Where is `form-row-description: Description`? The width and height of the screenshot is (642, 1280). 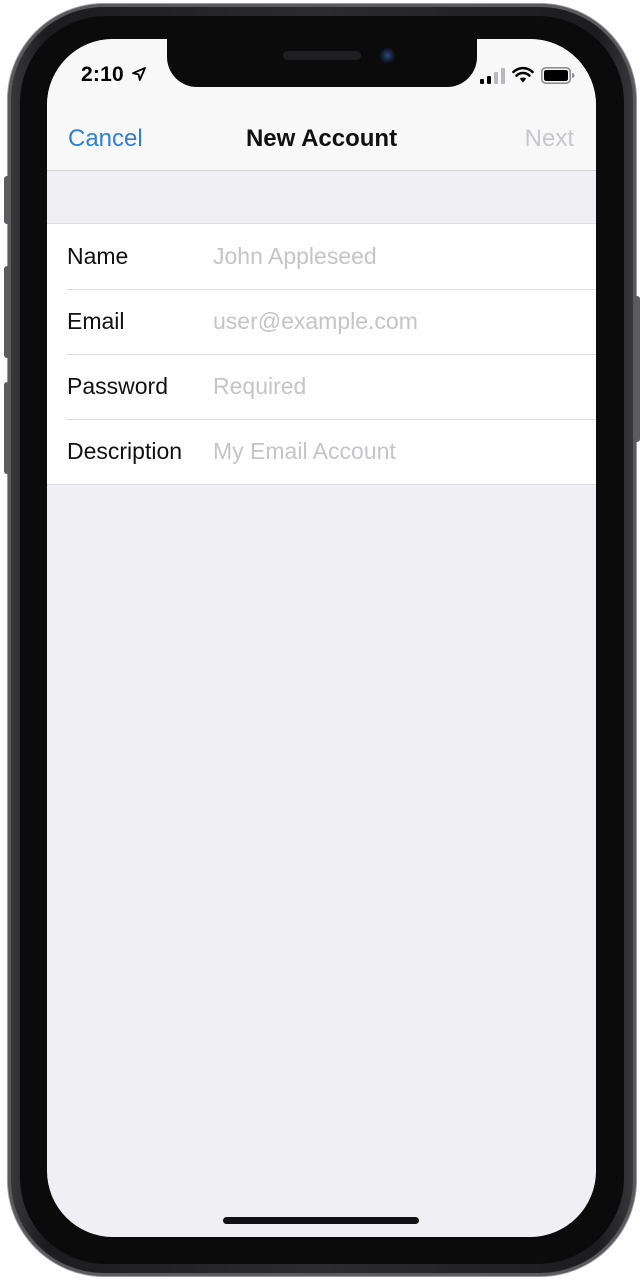
form-row-description: Description is located at coordinates (321, 451).